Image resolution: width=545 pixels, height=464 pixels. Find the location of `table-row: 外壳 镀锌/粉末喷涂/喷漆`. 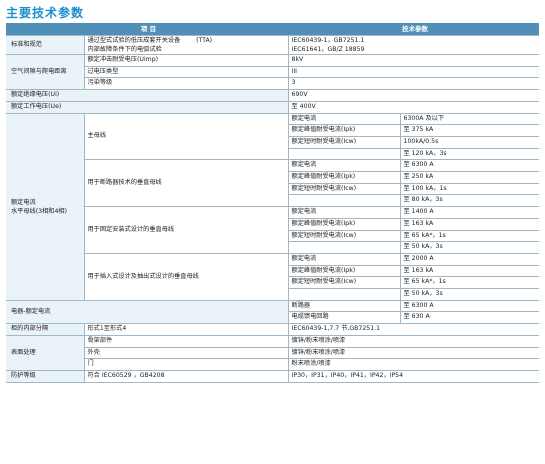

table-row: 外壳 镀锌/粉末喷涂/喷漆 is located at coordinates (273, 353).